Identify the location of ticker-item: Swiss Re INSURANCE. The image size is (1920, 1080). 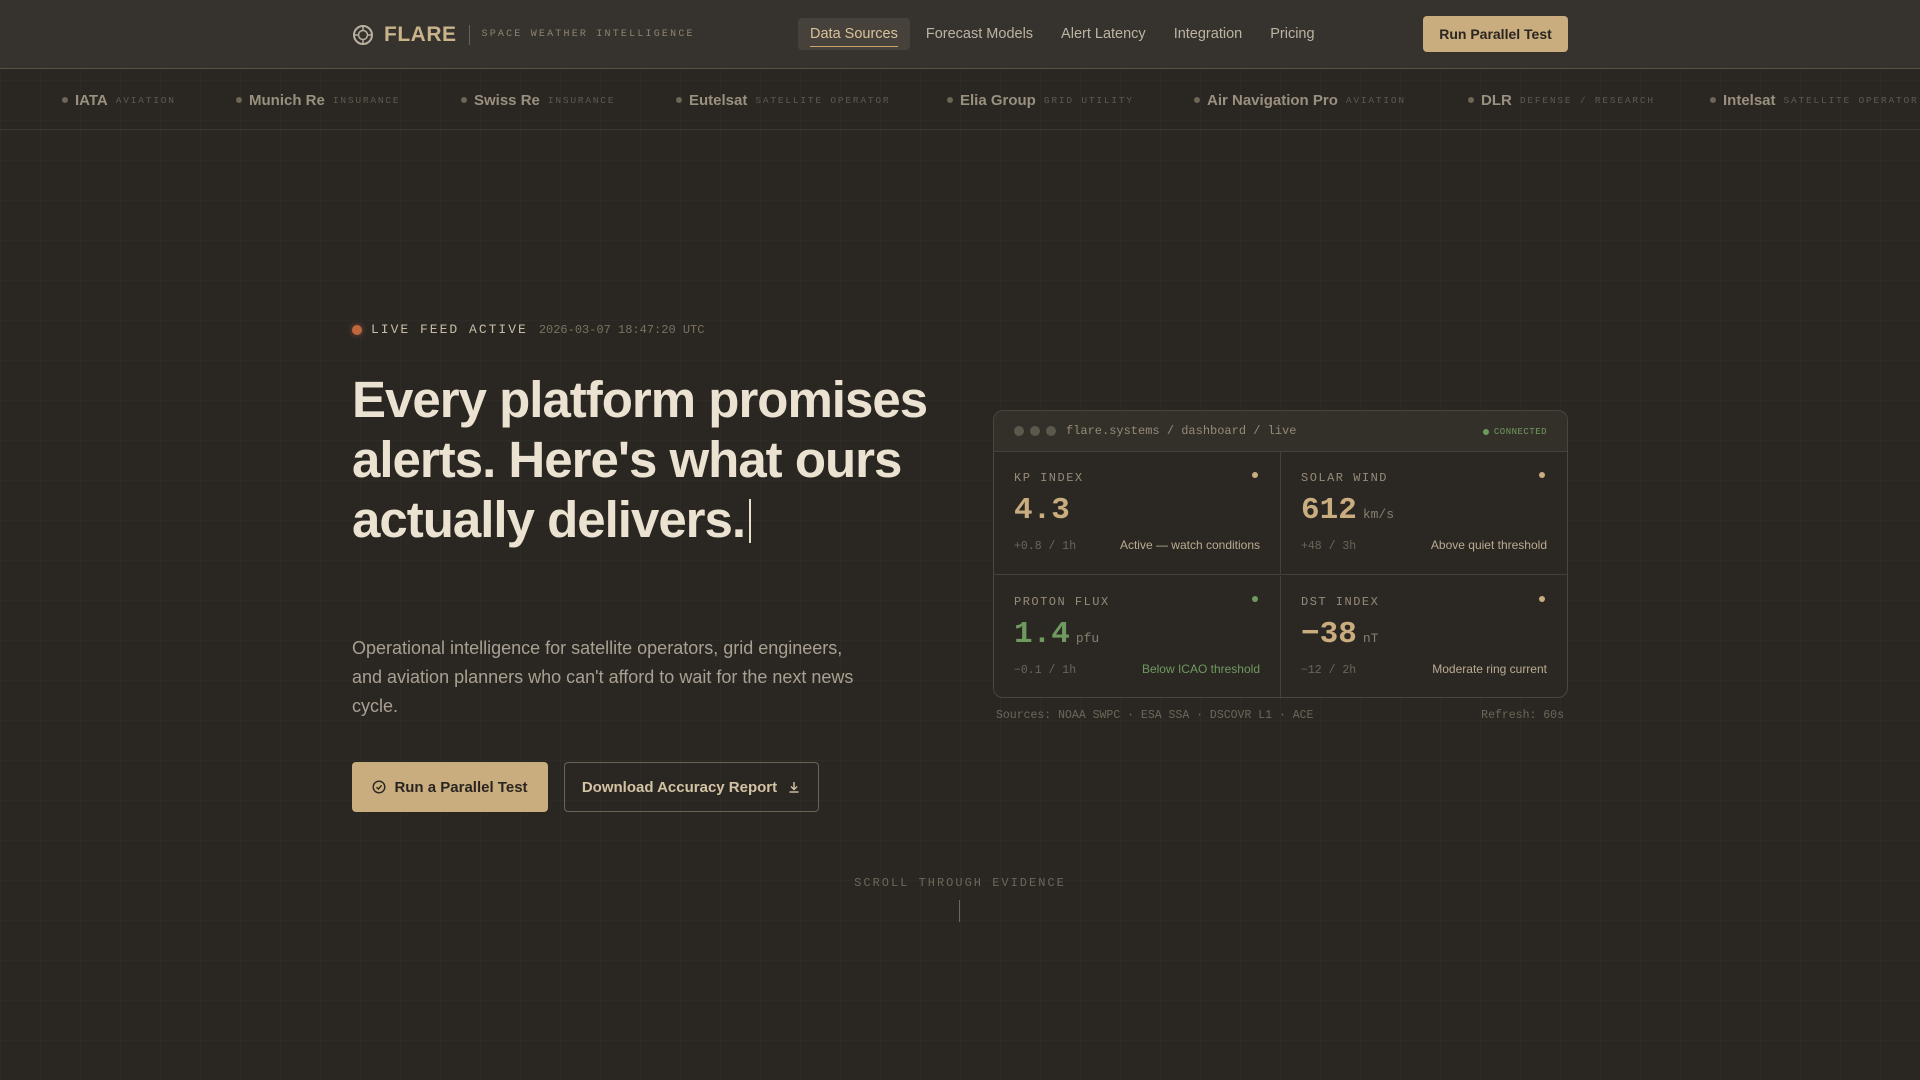
(538, 99).